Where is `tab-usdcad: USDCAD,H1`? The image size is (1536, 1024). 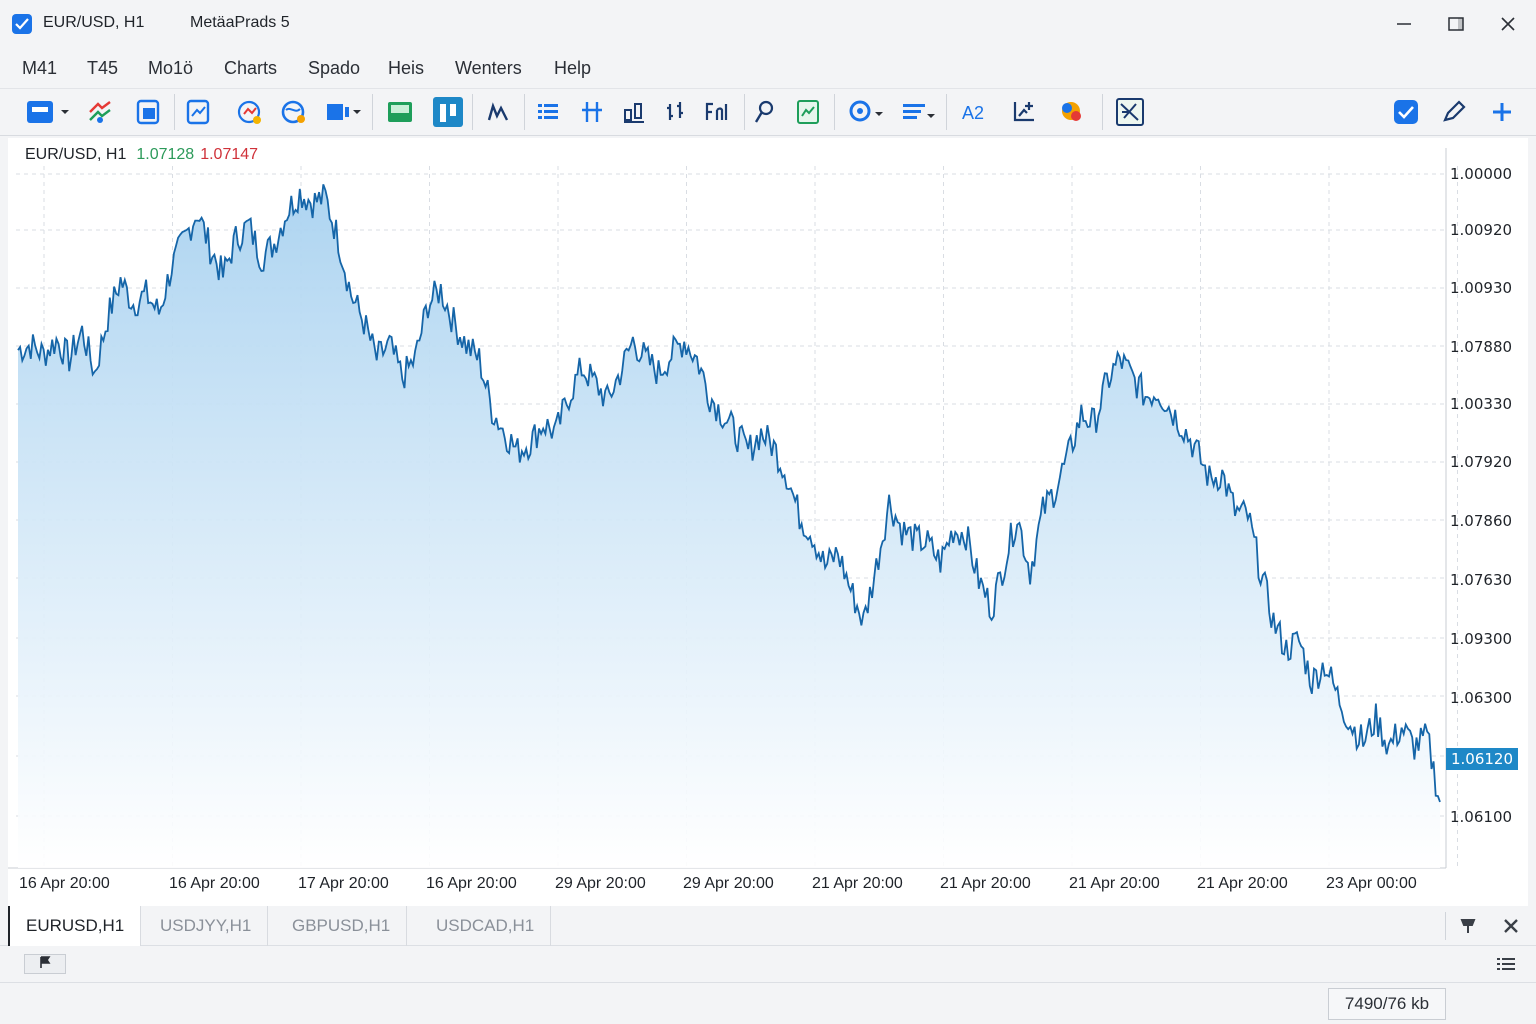 tab-usdcad: USDCAD,H1 is located at coordinates (486, 926).